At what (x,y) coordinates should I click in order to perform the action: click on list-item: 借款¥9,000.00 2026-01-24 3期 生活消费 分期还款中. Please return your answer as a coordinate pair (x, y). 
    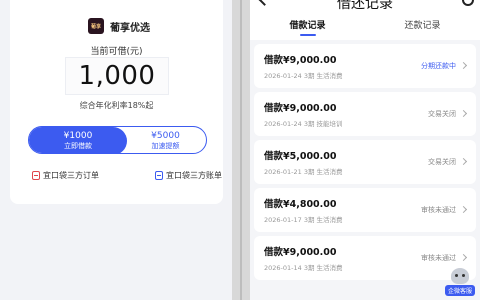
    Looking at the image, I should click on (365, 66).